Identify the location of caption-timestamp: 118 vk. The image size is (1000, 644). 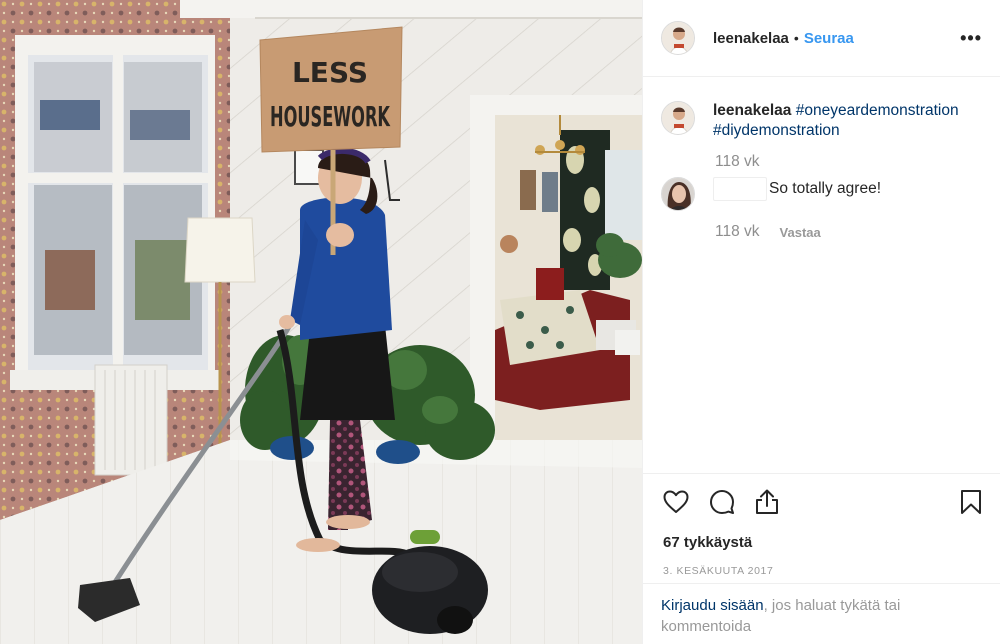
(737, 162).